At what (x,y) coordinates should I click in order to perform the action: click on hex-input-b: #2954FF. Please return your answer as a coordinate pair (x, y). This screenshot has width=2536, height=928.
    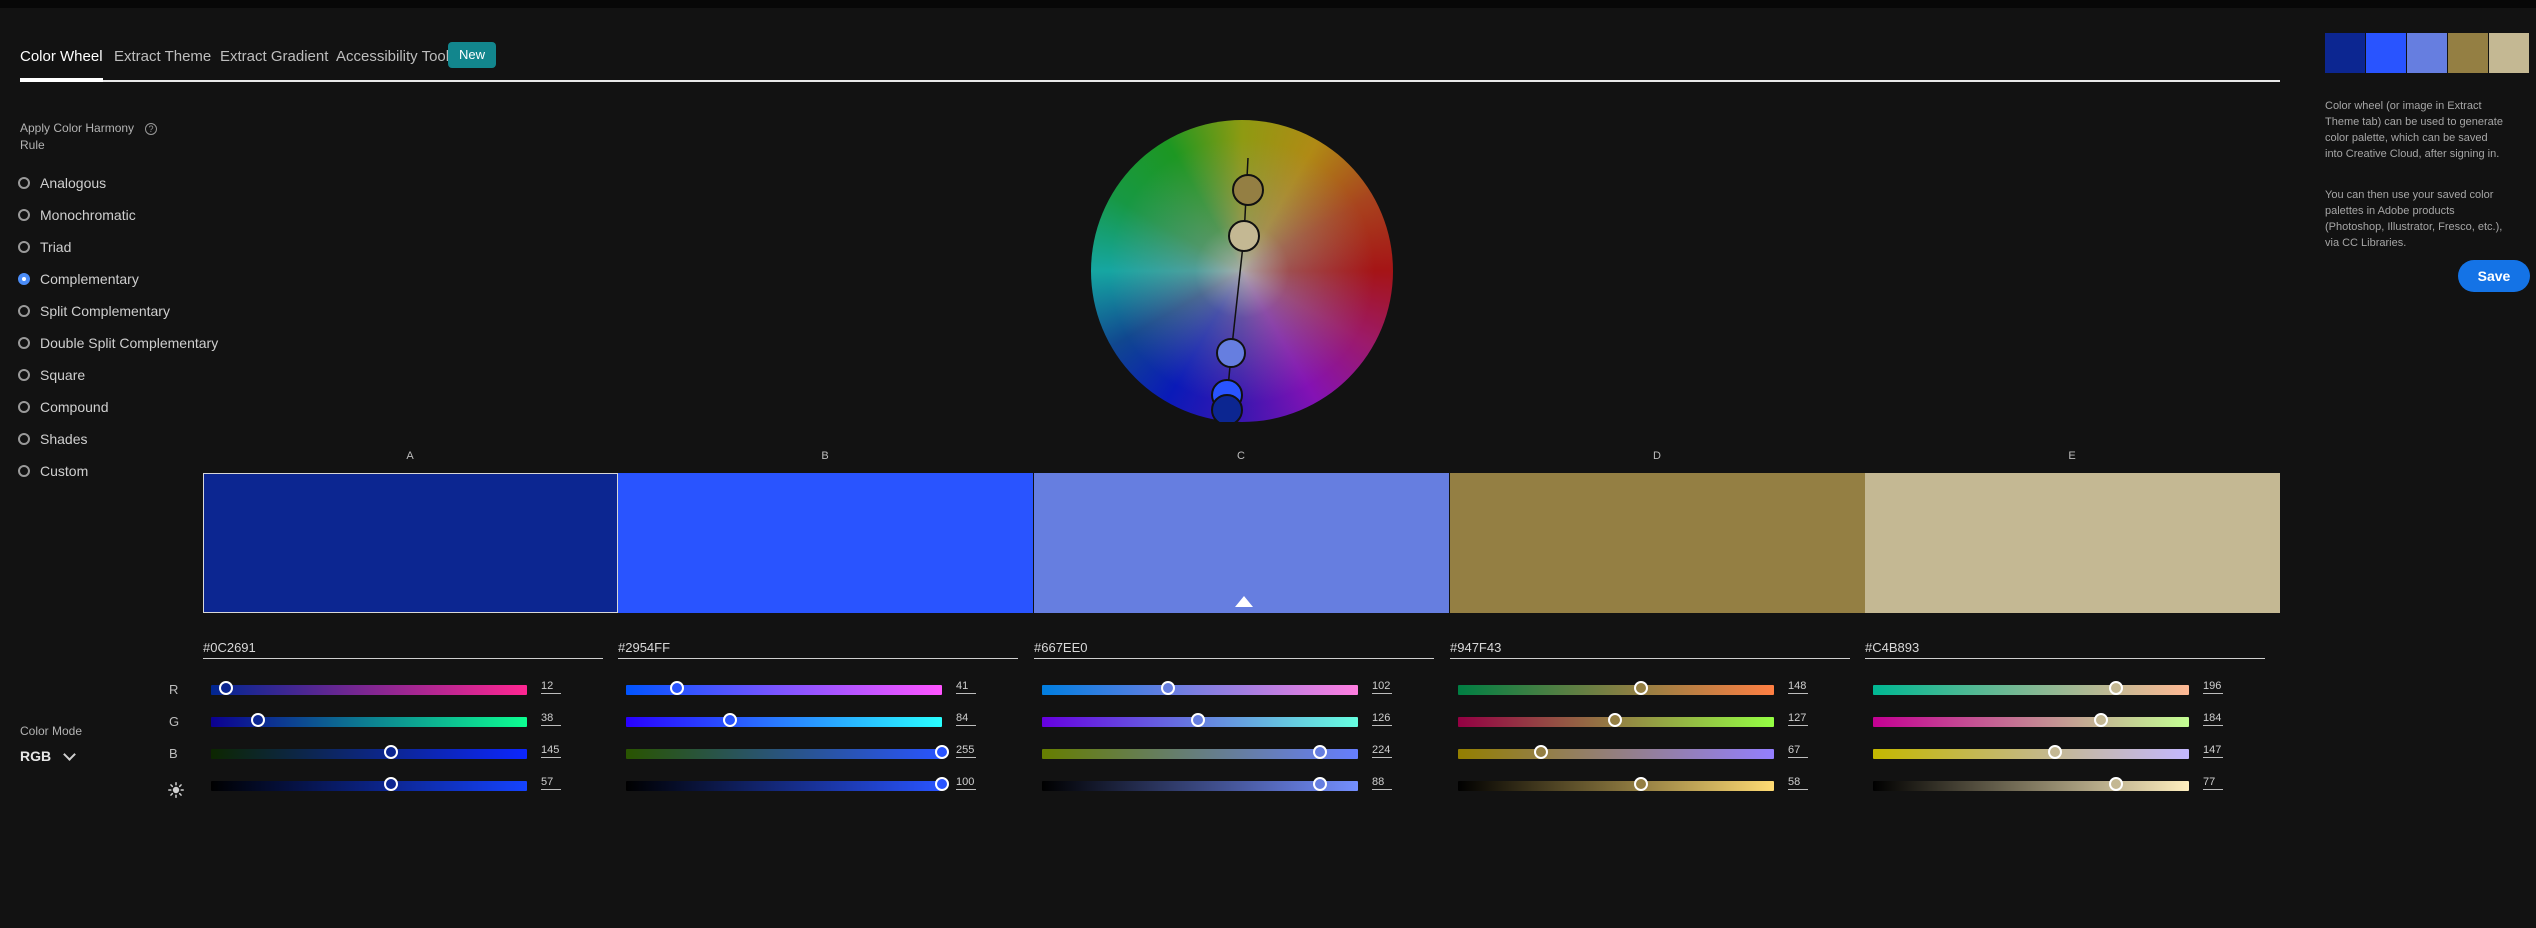
    Looking at the image, I should click on (818, 649).